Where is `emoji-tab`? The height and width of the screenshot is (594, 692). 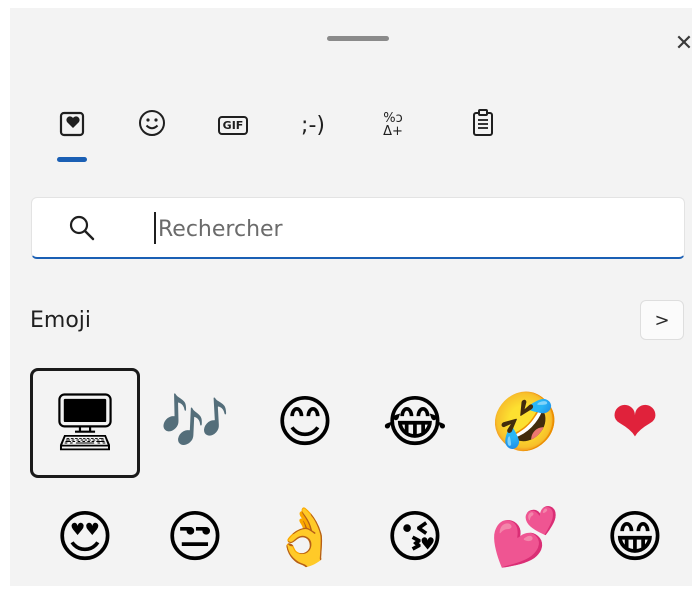 emoji-tab is located at coordinates (73, 125).